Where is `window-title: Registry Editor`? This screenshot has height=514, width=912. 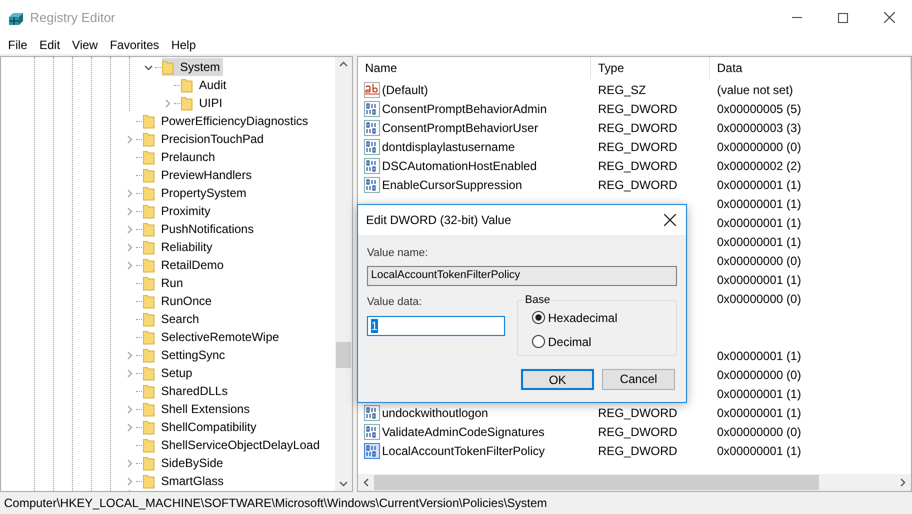
window-title: Registry Editor is located at coordinates (73, 17).